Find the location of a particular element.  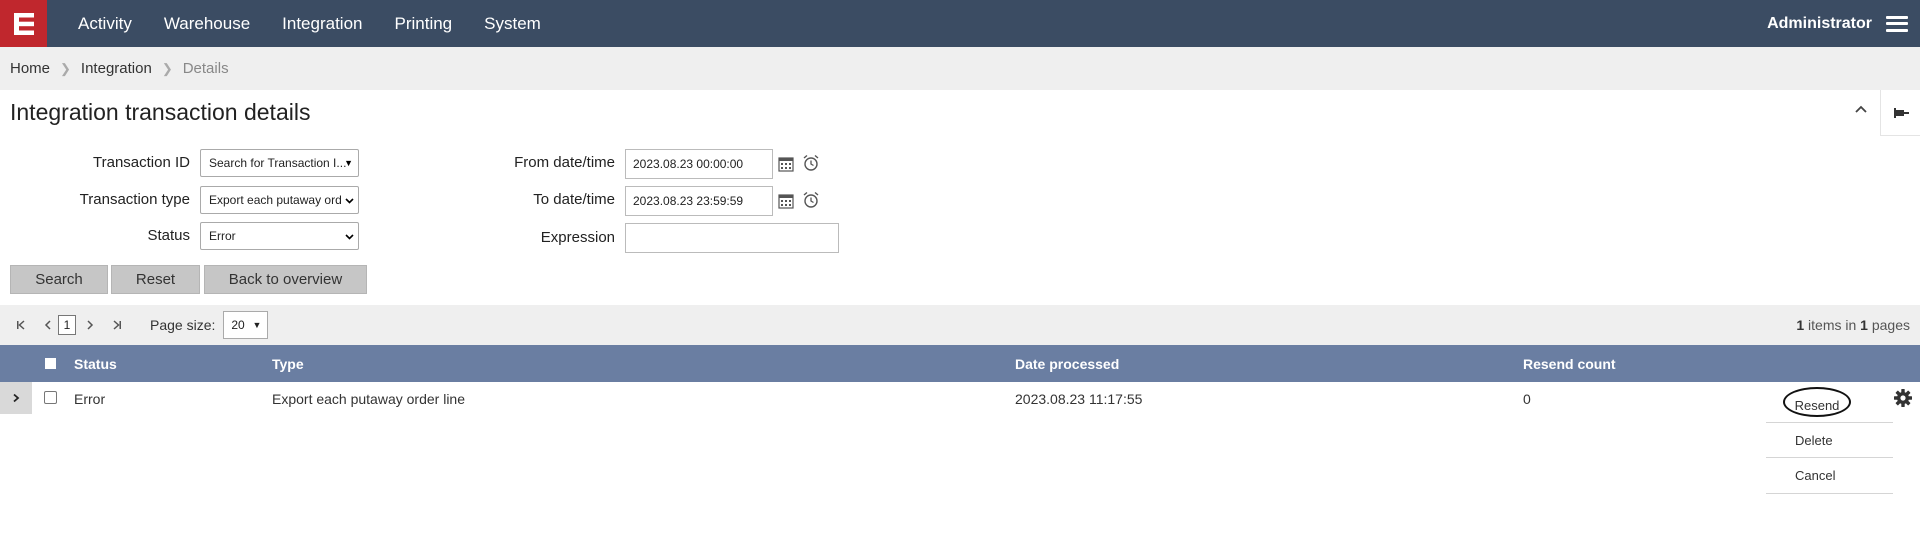

expand-row-icon is located at coordinates (16, 398).